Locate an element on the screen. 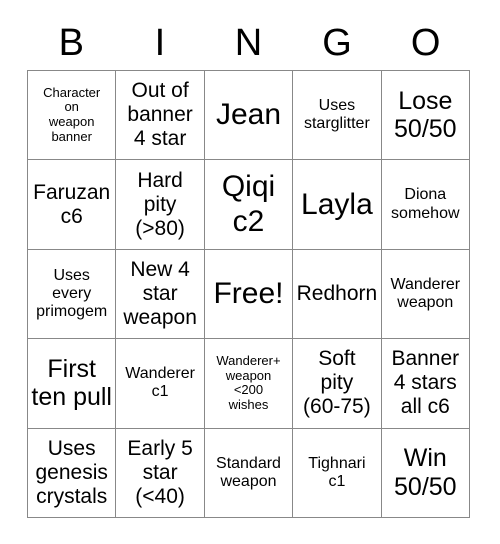 The width and height of the screenshot is (500, 544). bingo-cell: Standard weapon is located at coordinates (249, 473).